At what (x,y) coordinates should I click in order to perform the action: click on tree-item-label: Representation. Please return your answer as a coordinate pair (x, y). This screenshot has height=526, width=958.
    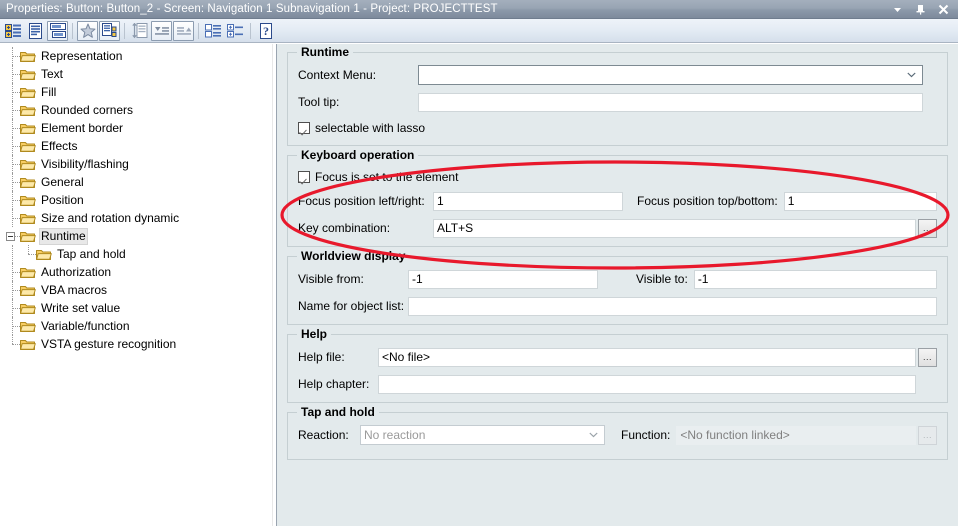
    Looking at the image, I should click on (82, 55).